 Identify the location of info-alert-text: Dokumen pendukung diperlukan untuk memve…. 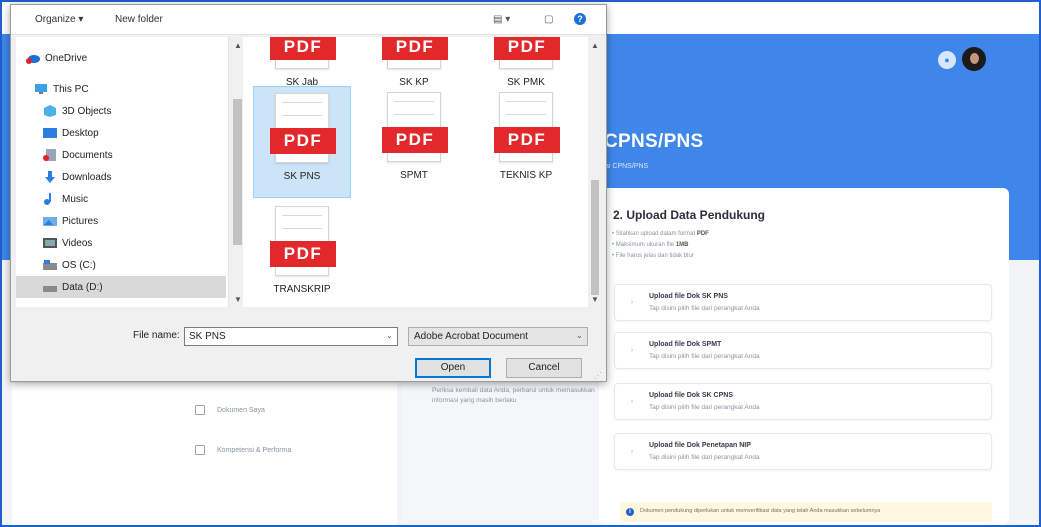
(760, 511).